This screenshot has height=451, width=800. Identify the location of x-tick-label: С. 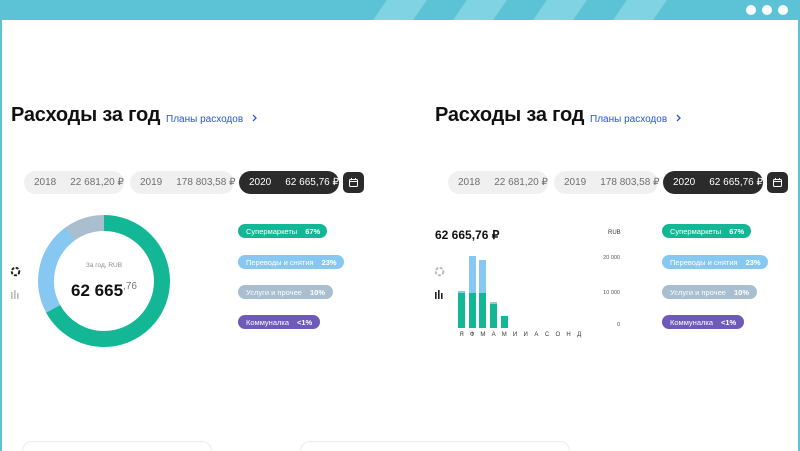
(547, 335).